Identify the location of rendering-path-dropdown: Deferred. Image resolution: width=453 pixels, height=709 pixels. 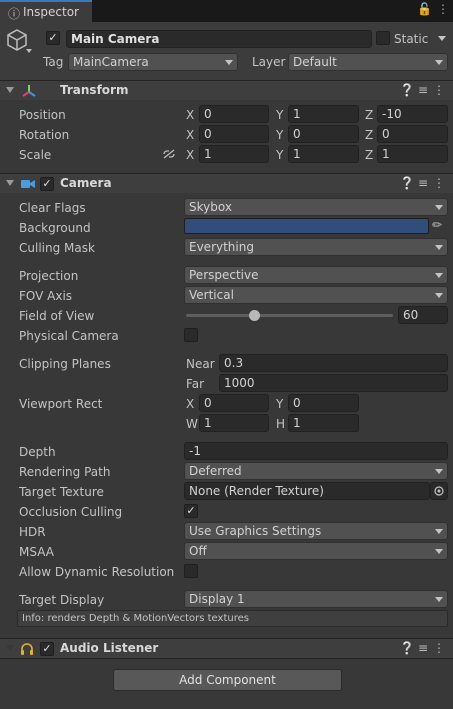
(316, 471).